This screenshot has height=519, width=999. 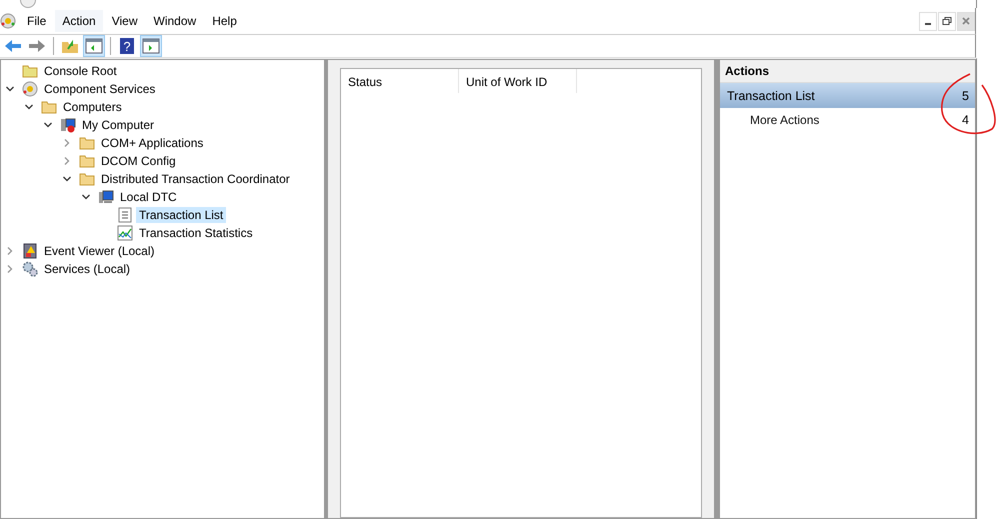 I want to click on action-section-header: Transaction List 5, so click(x=847, y=95).